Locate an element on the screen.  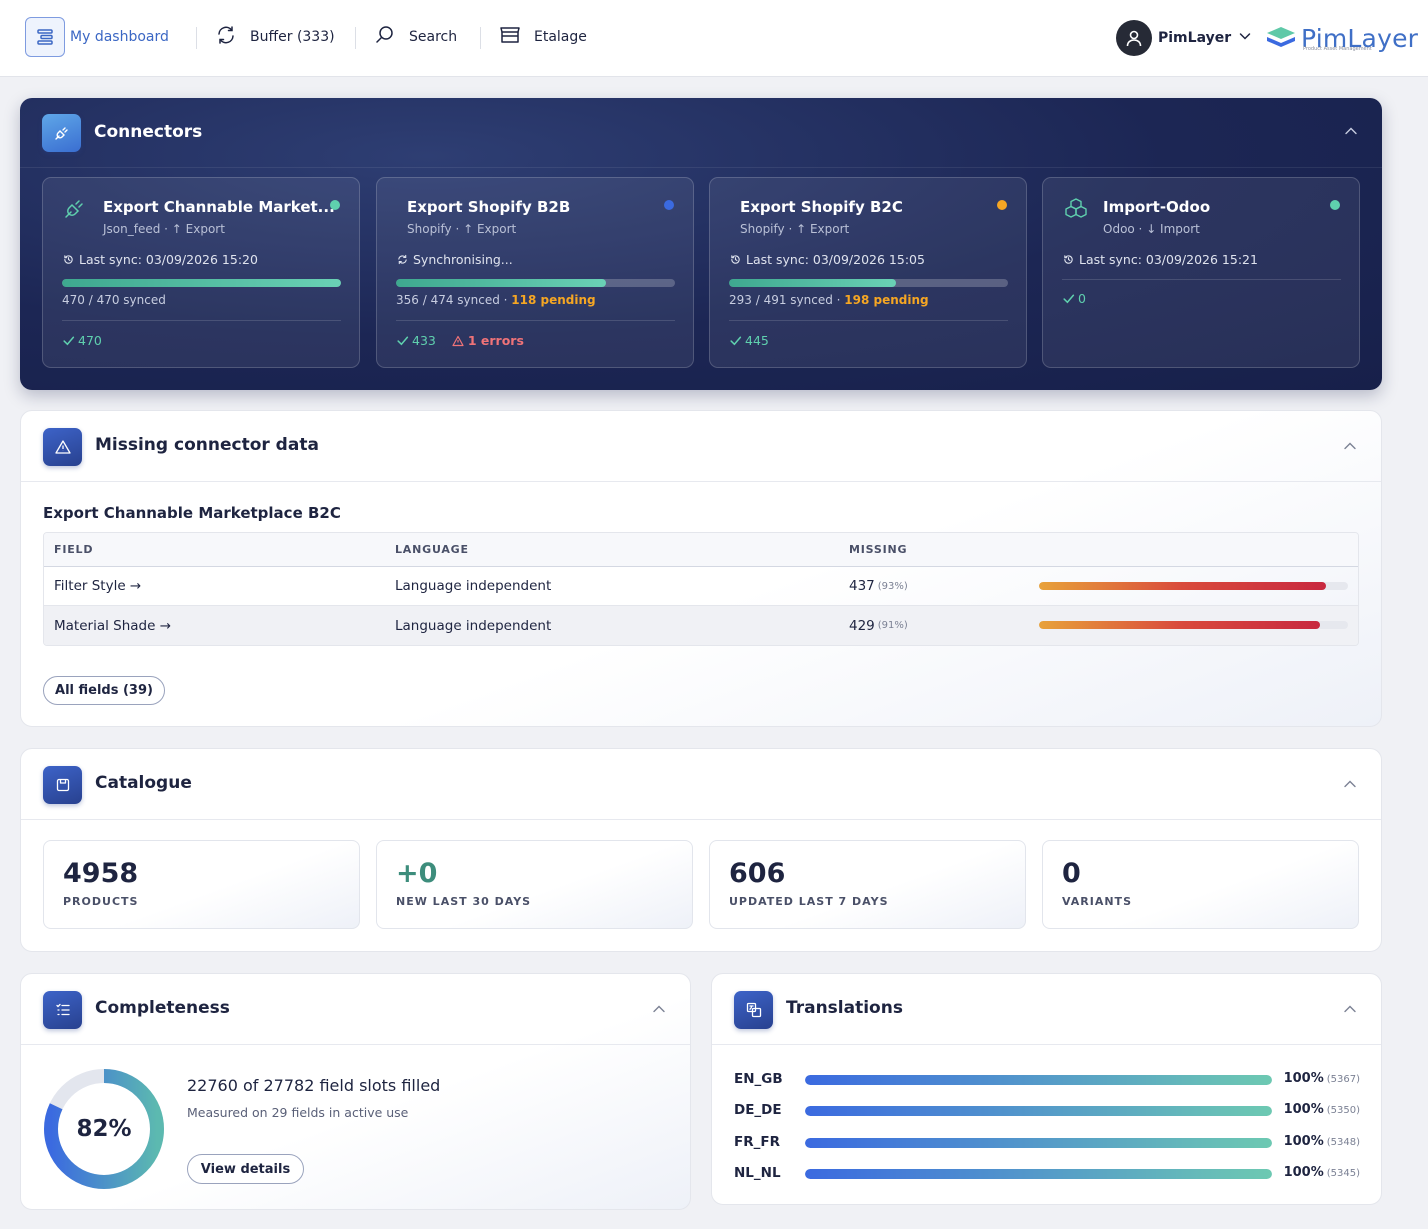
user-menu: PimLayer is located at coordinates (1184, 38).